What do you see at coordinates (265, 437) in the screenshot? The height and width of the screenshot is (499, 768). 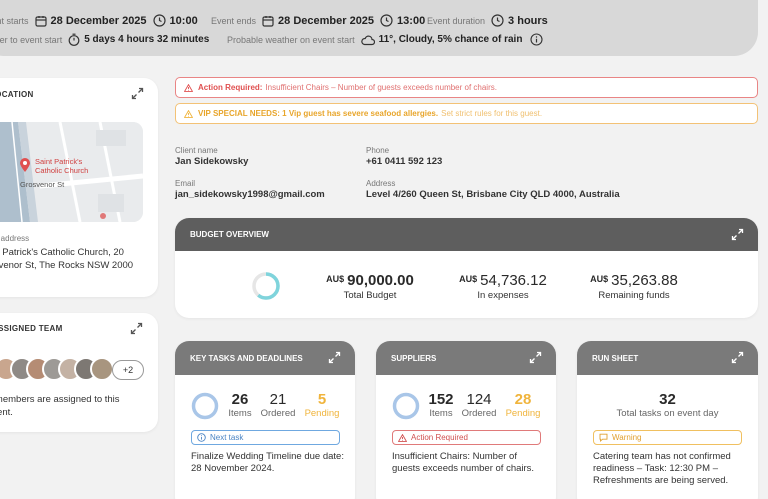 I see `next-task-pill: Next task` at bounding box center [265, 437].